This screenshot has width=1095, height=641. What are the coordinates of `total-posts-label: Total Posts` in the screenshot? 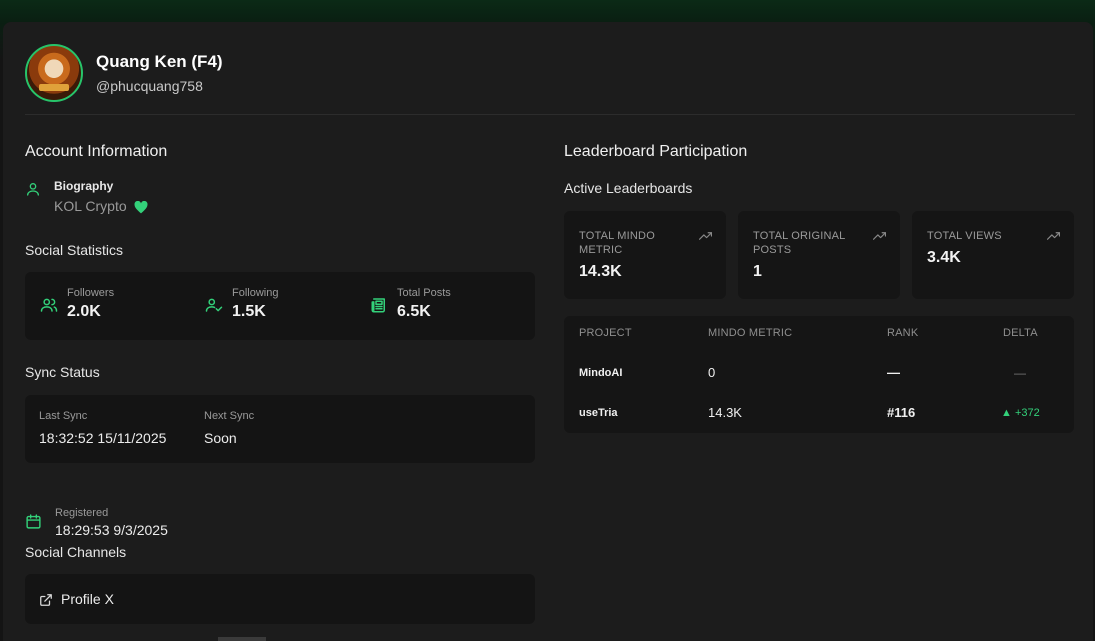 It's located at (424, 293).